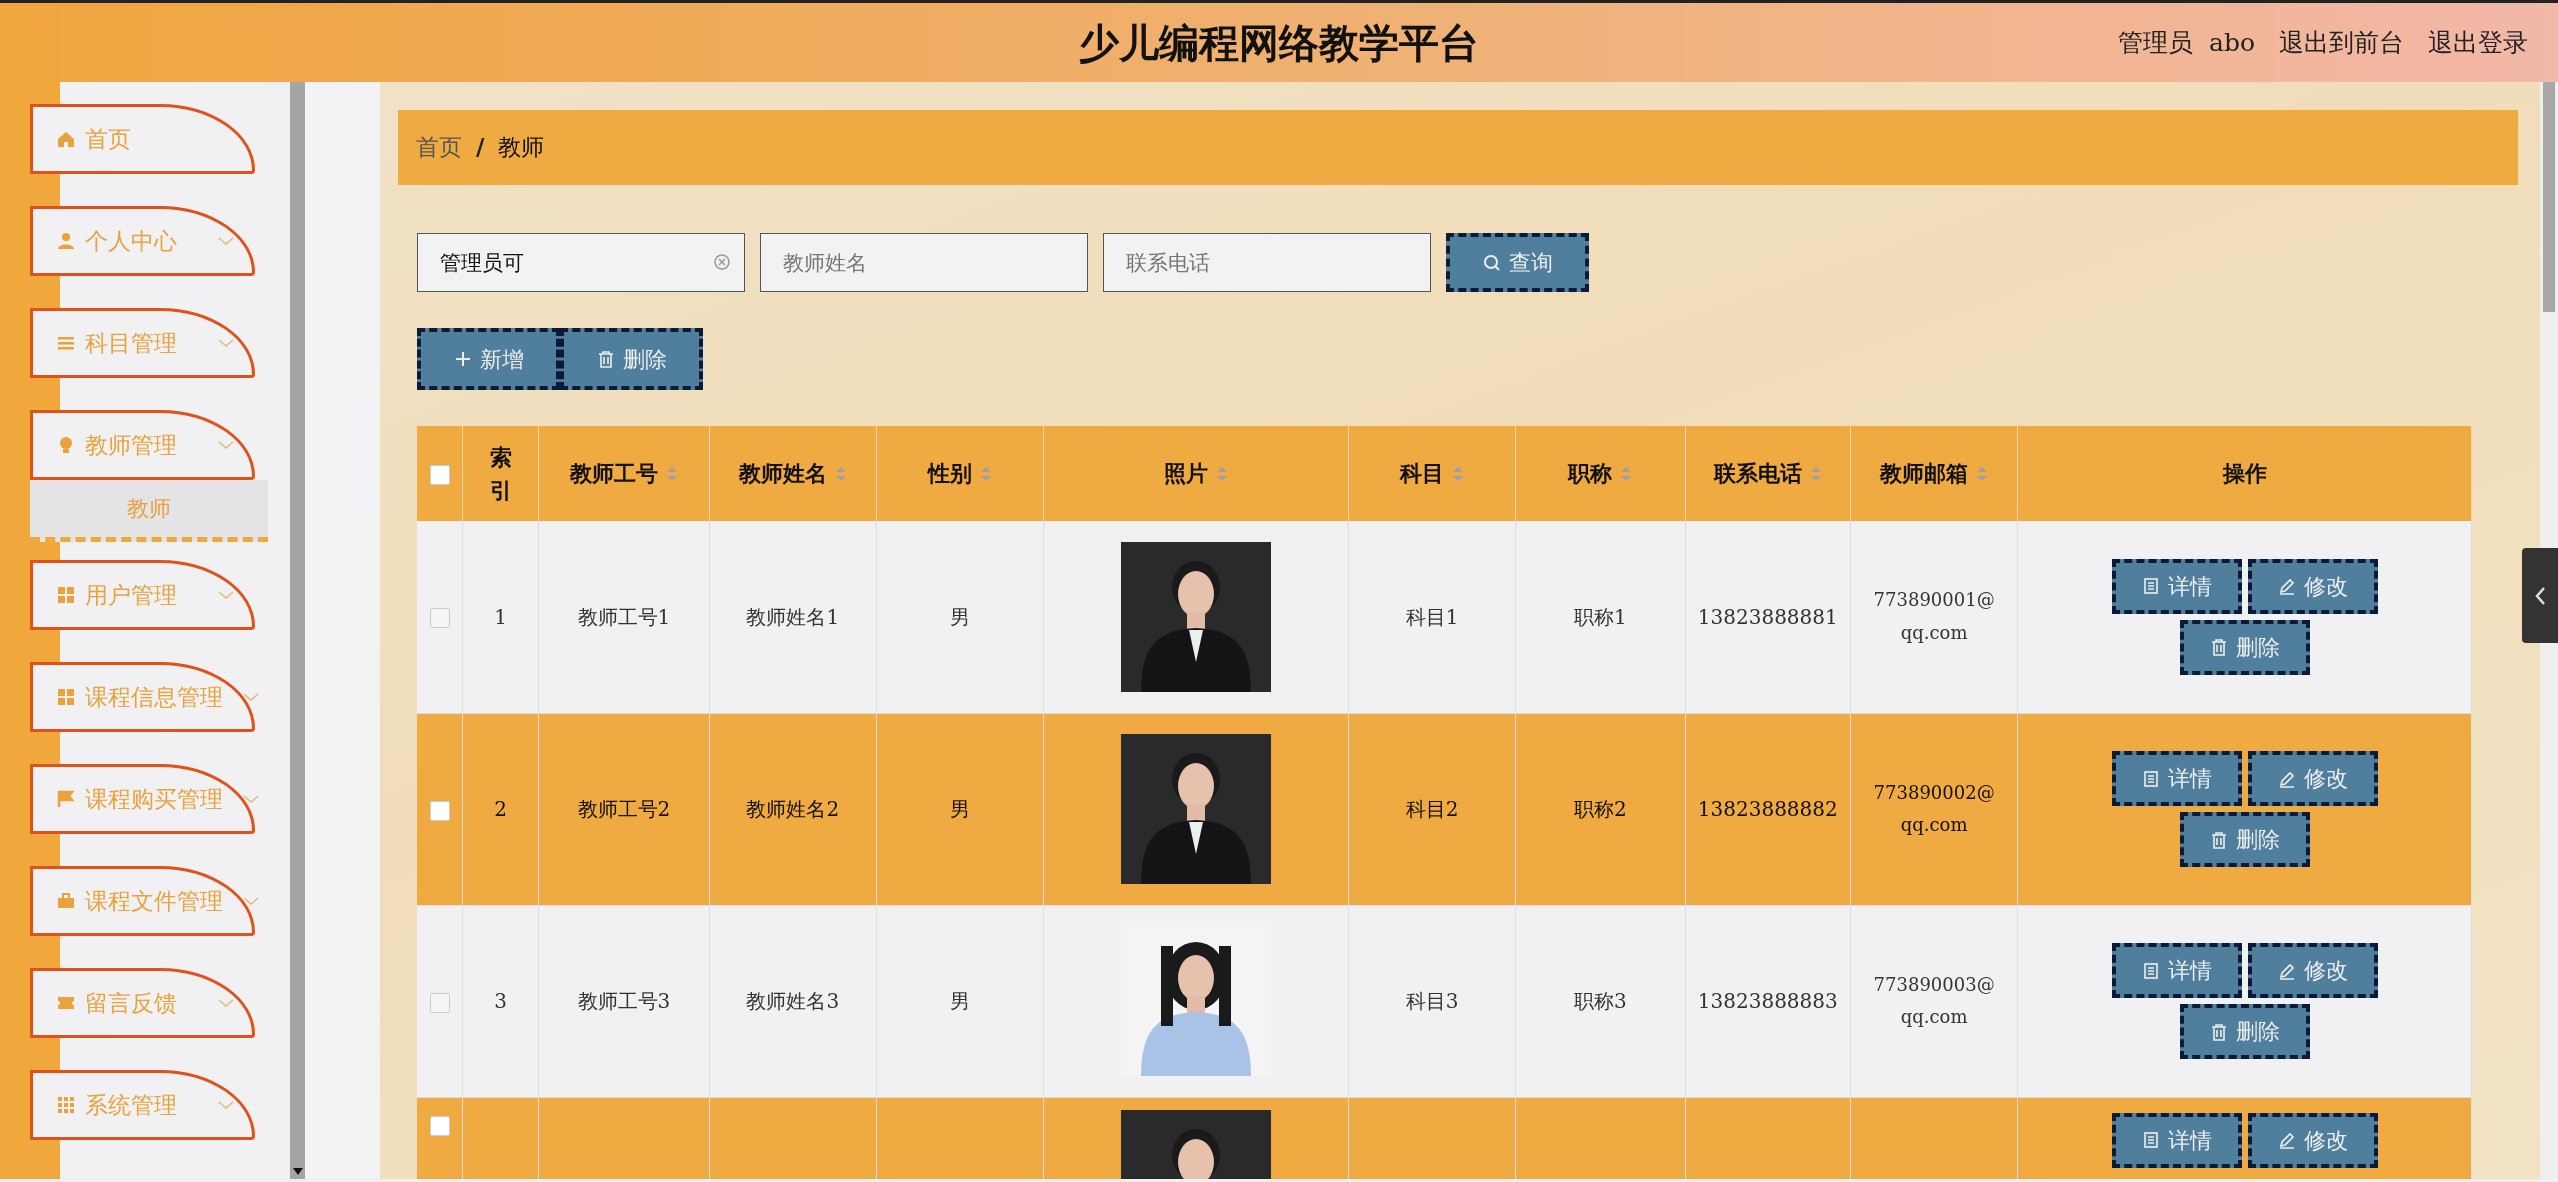 Image resolution: width=2558 pixels, height=1182 pixels. Describe the element at coordinates (66, 901) in the screenshot. I see `briefcase-icon` at that location.